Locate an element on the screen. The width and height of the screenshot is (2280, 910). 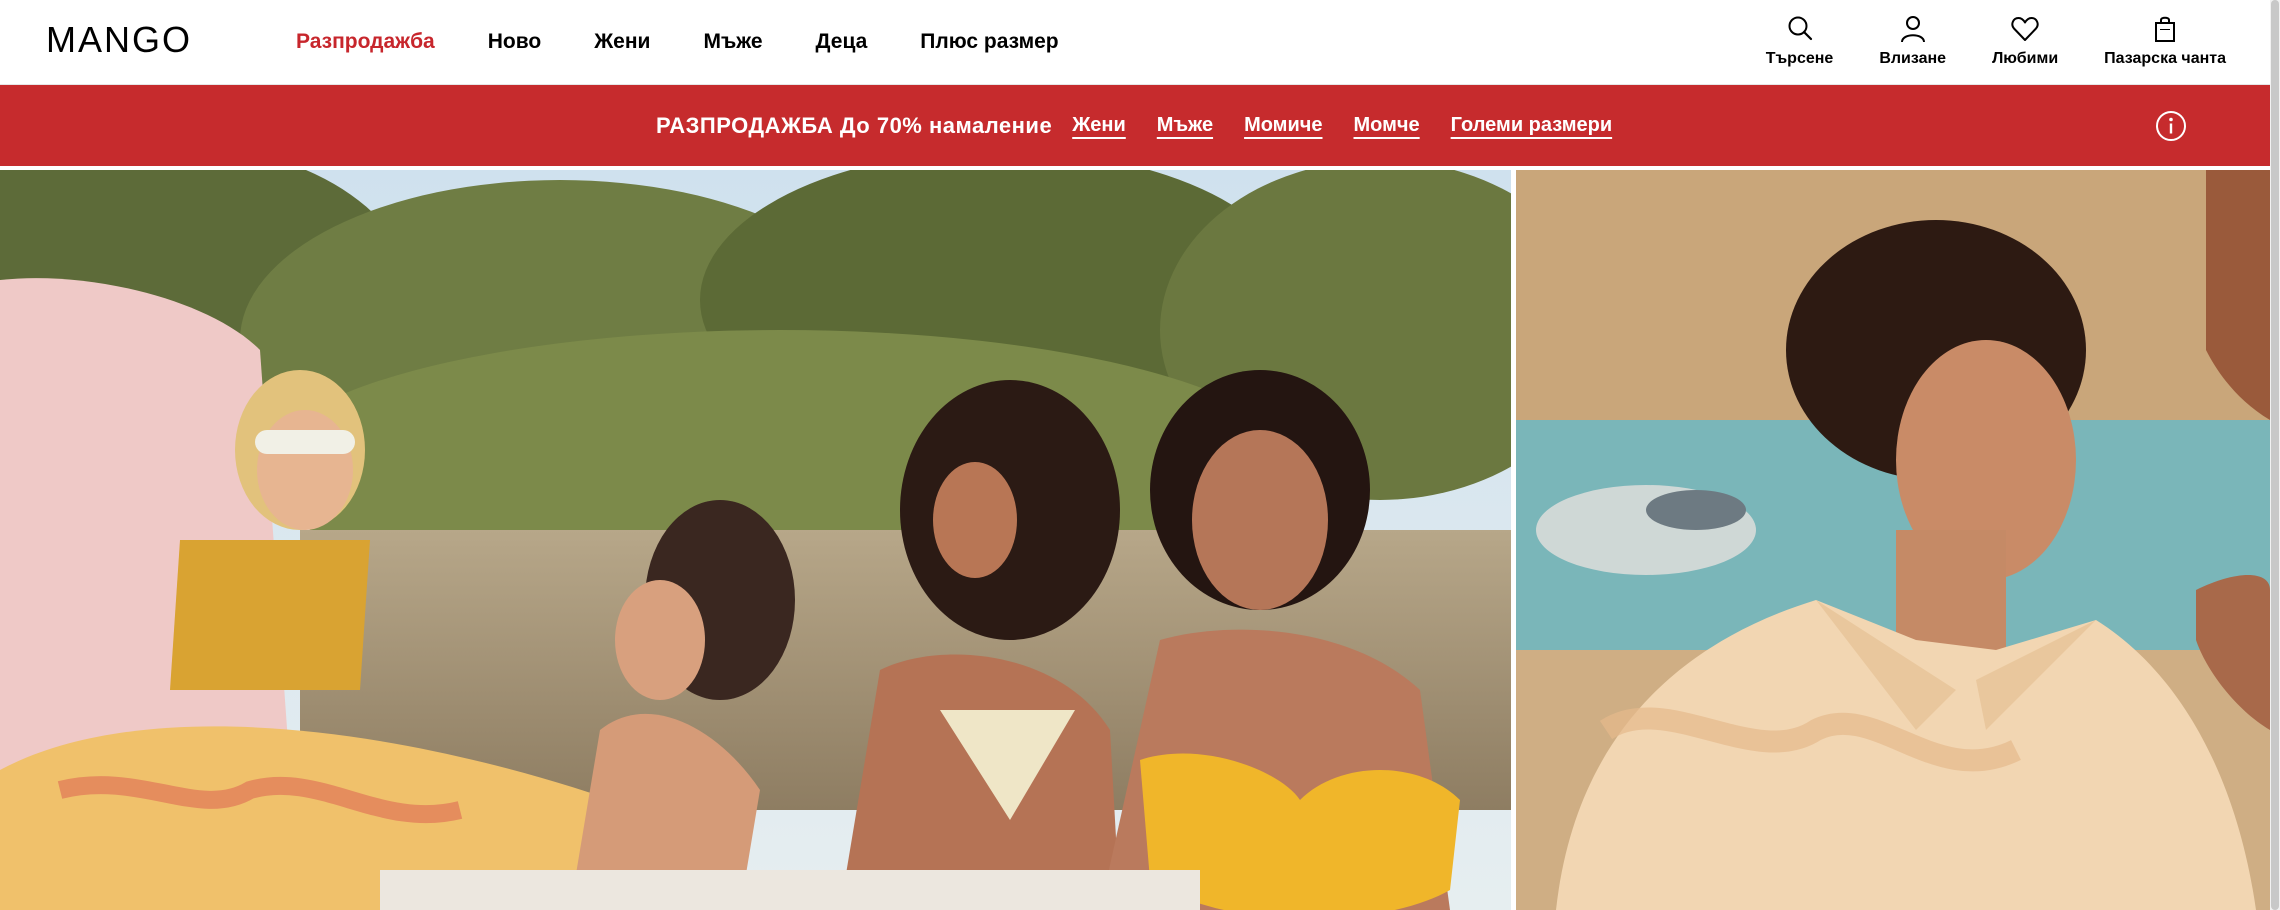
header-actions: Търсене Влизане Любими Пазарска чанта is located at coordinates (1973, 41).